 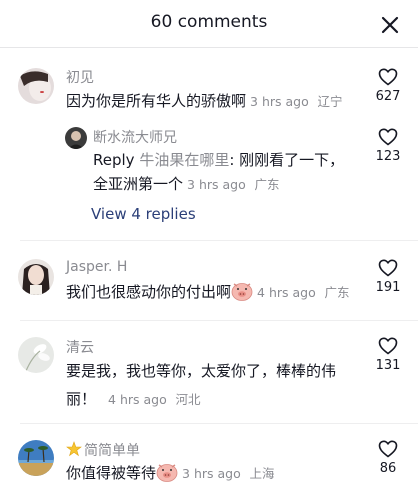 I want to click on like-button: 86, so click(x=388, y=458).